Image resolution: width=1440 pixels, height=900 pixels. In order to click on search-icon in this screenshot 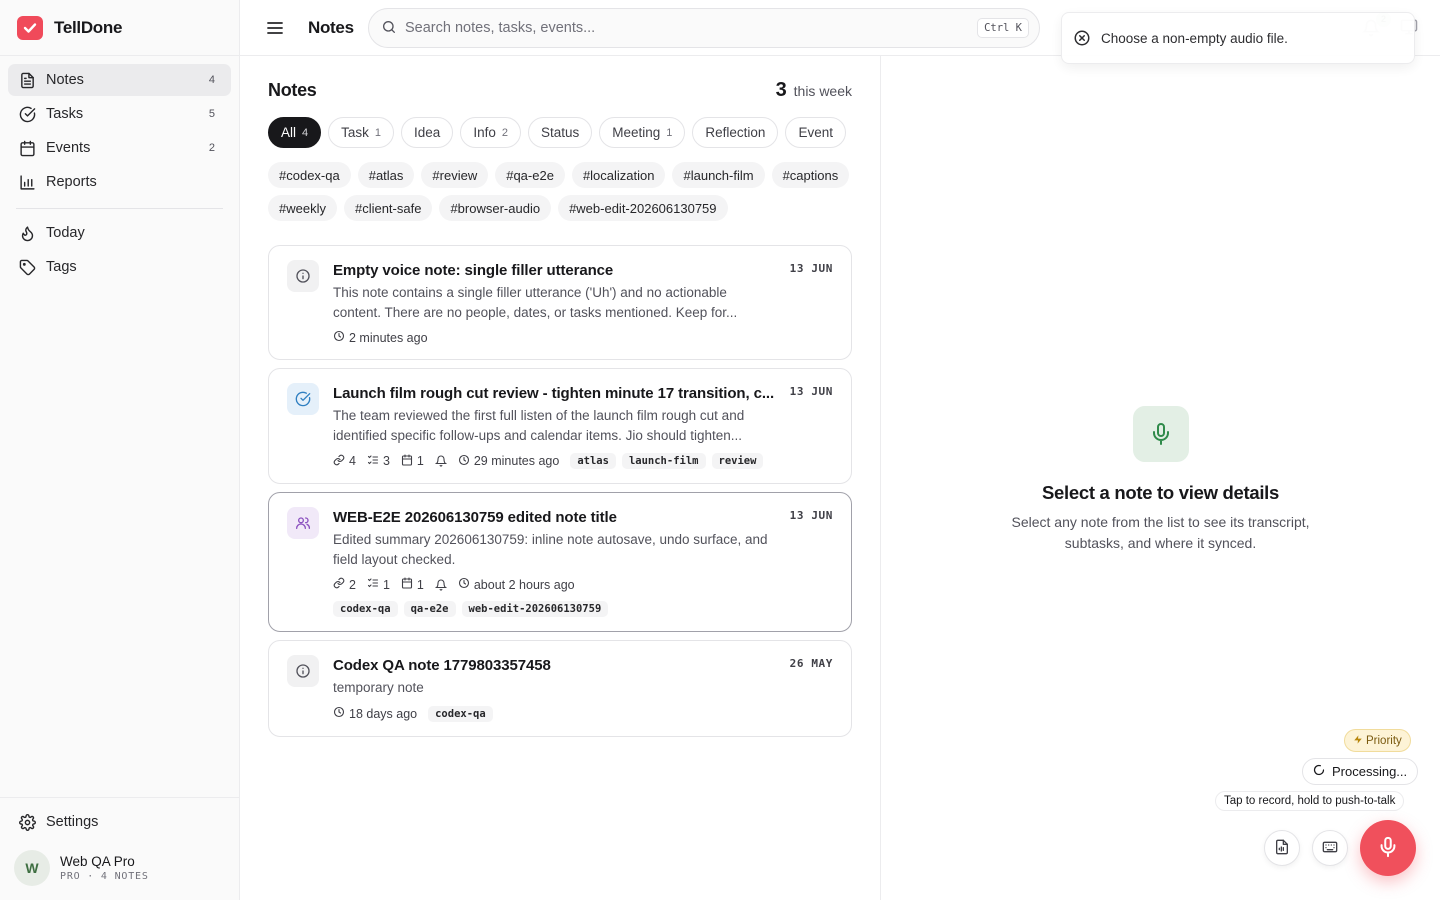, I will do `click(389, 28)`.